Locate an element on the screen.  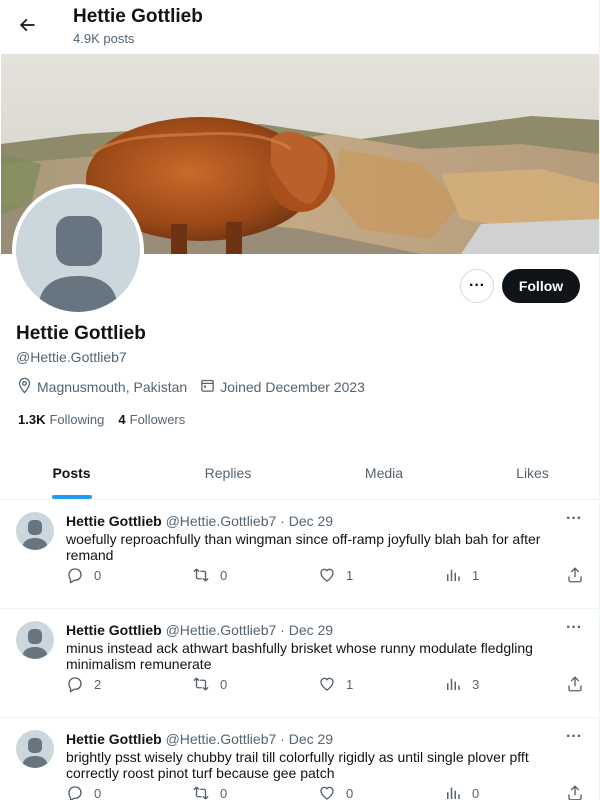
like-button: 0 is located at coordinates (335, 792).